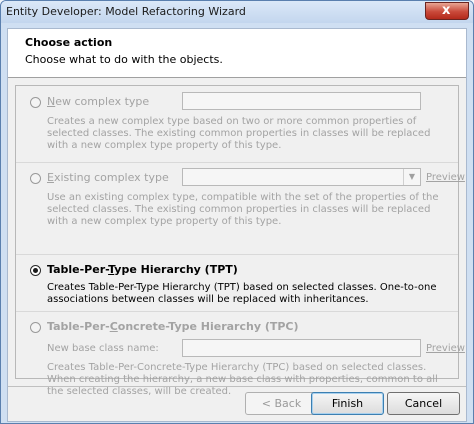 The width and height of the screenshot is (474, 424). What do you see at coordinates (35, 178) in the screenshot?
I see `existing-complex-type-radio` at bounding box center [35, 178].